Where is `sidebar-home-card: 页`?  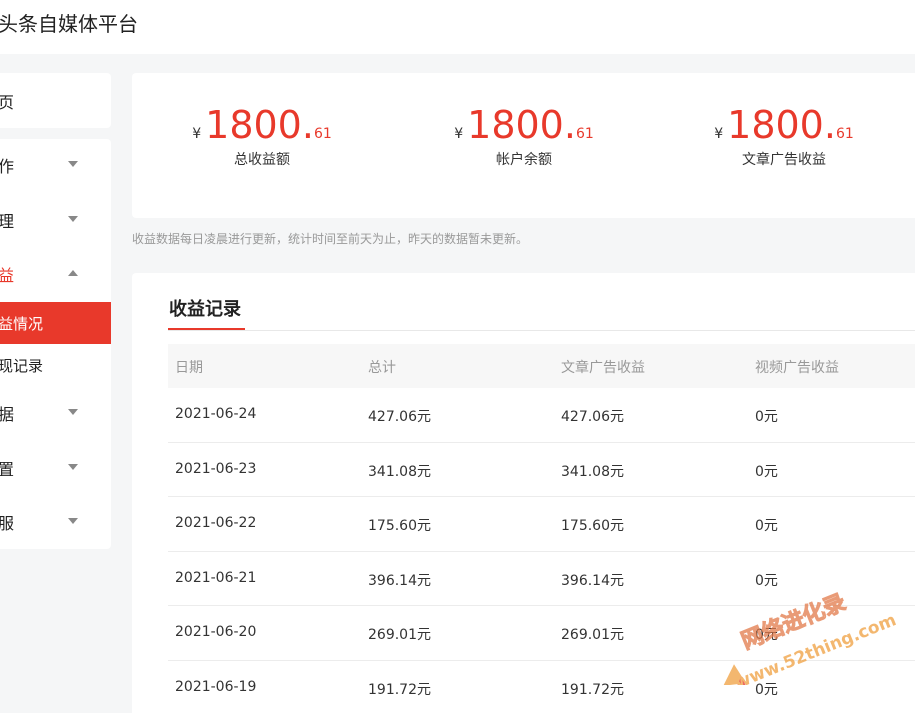 sidebar-home-card: 页 is located at coordinates (55, 100).